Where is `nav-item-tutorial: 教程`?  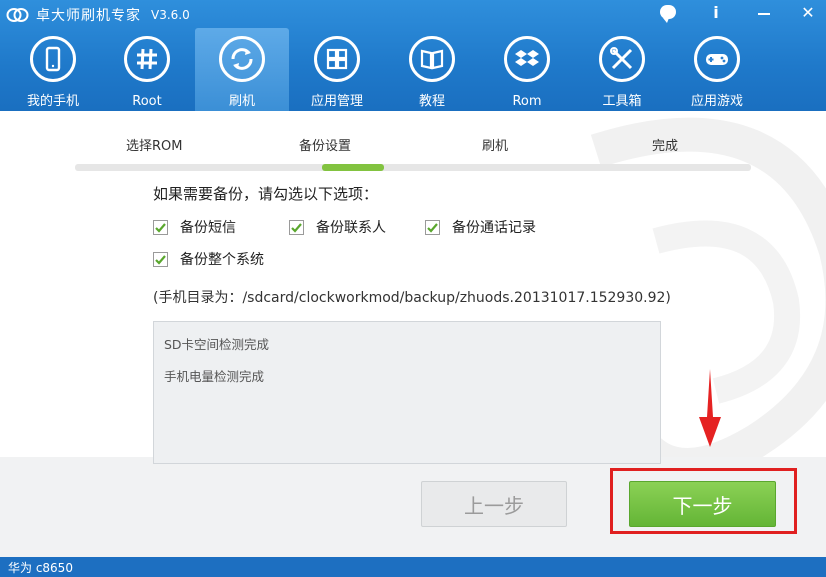
nav-item-tutorial: 教程 is located at coordinates (432, 69).